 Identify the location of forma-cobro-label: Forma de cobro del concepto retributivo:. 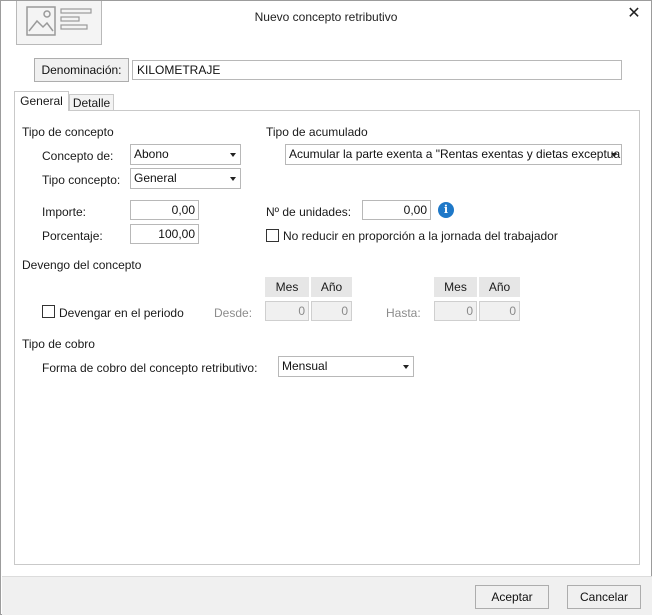
(150, 368).